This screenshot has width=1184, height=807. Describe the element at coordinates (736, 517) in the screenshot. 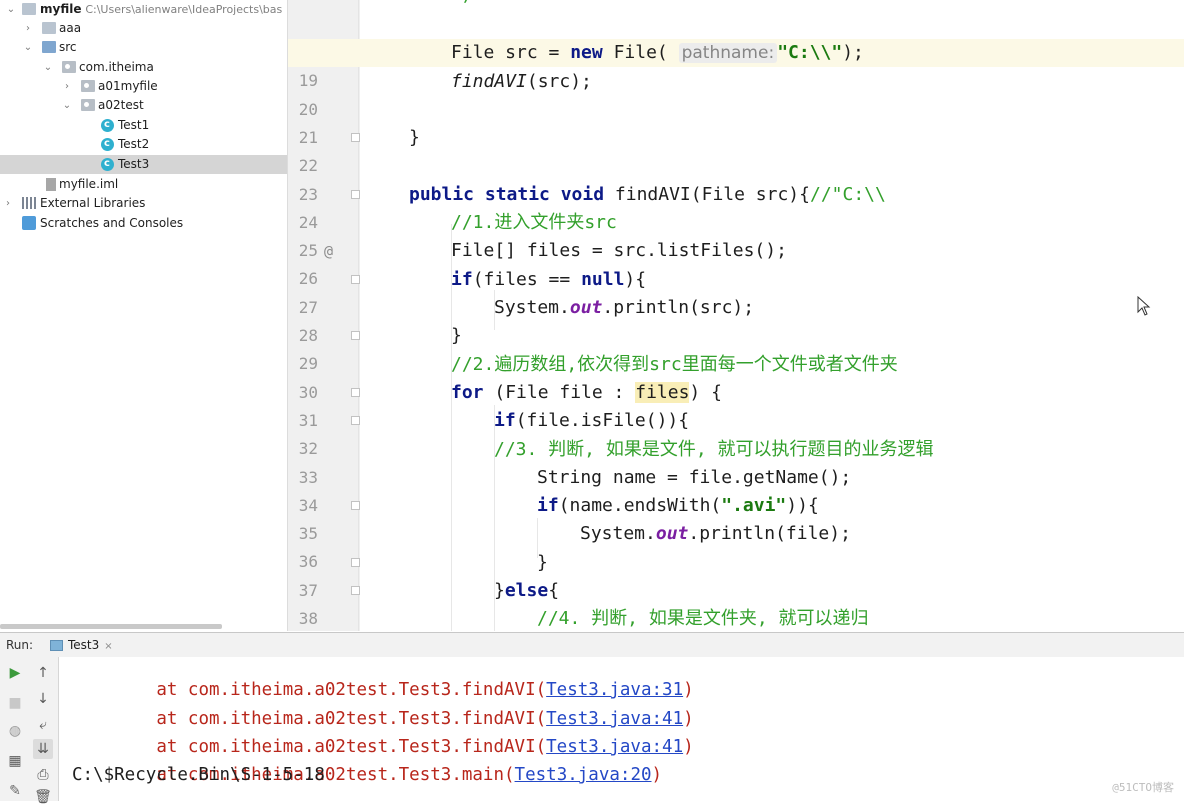

I see `code-line-35: 35 if(name.endsWith(".avi")){` at that location.